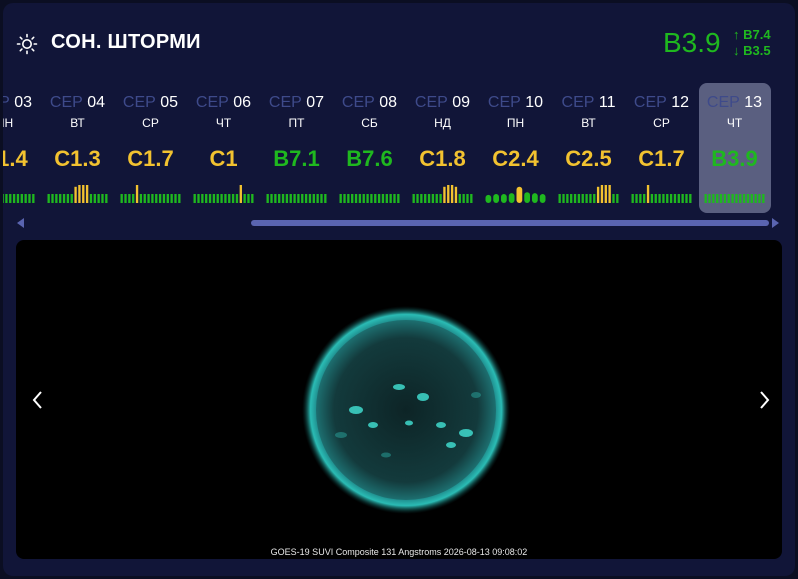  What do you see at coordinates (734, 123) in the screenshot?
I see `day-weekday: ЧТ` at bounding box center [734, 123].